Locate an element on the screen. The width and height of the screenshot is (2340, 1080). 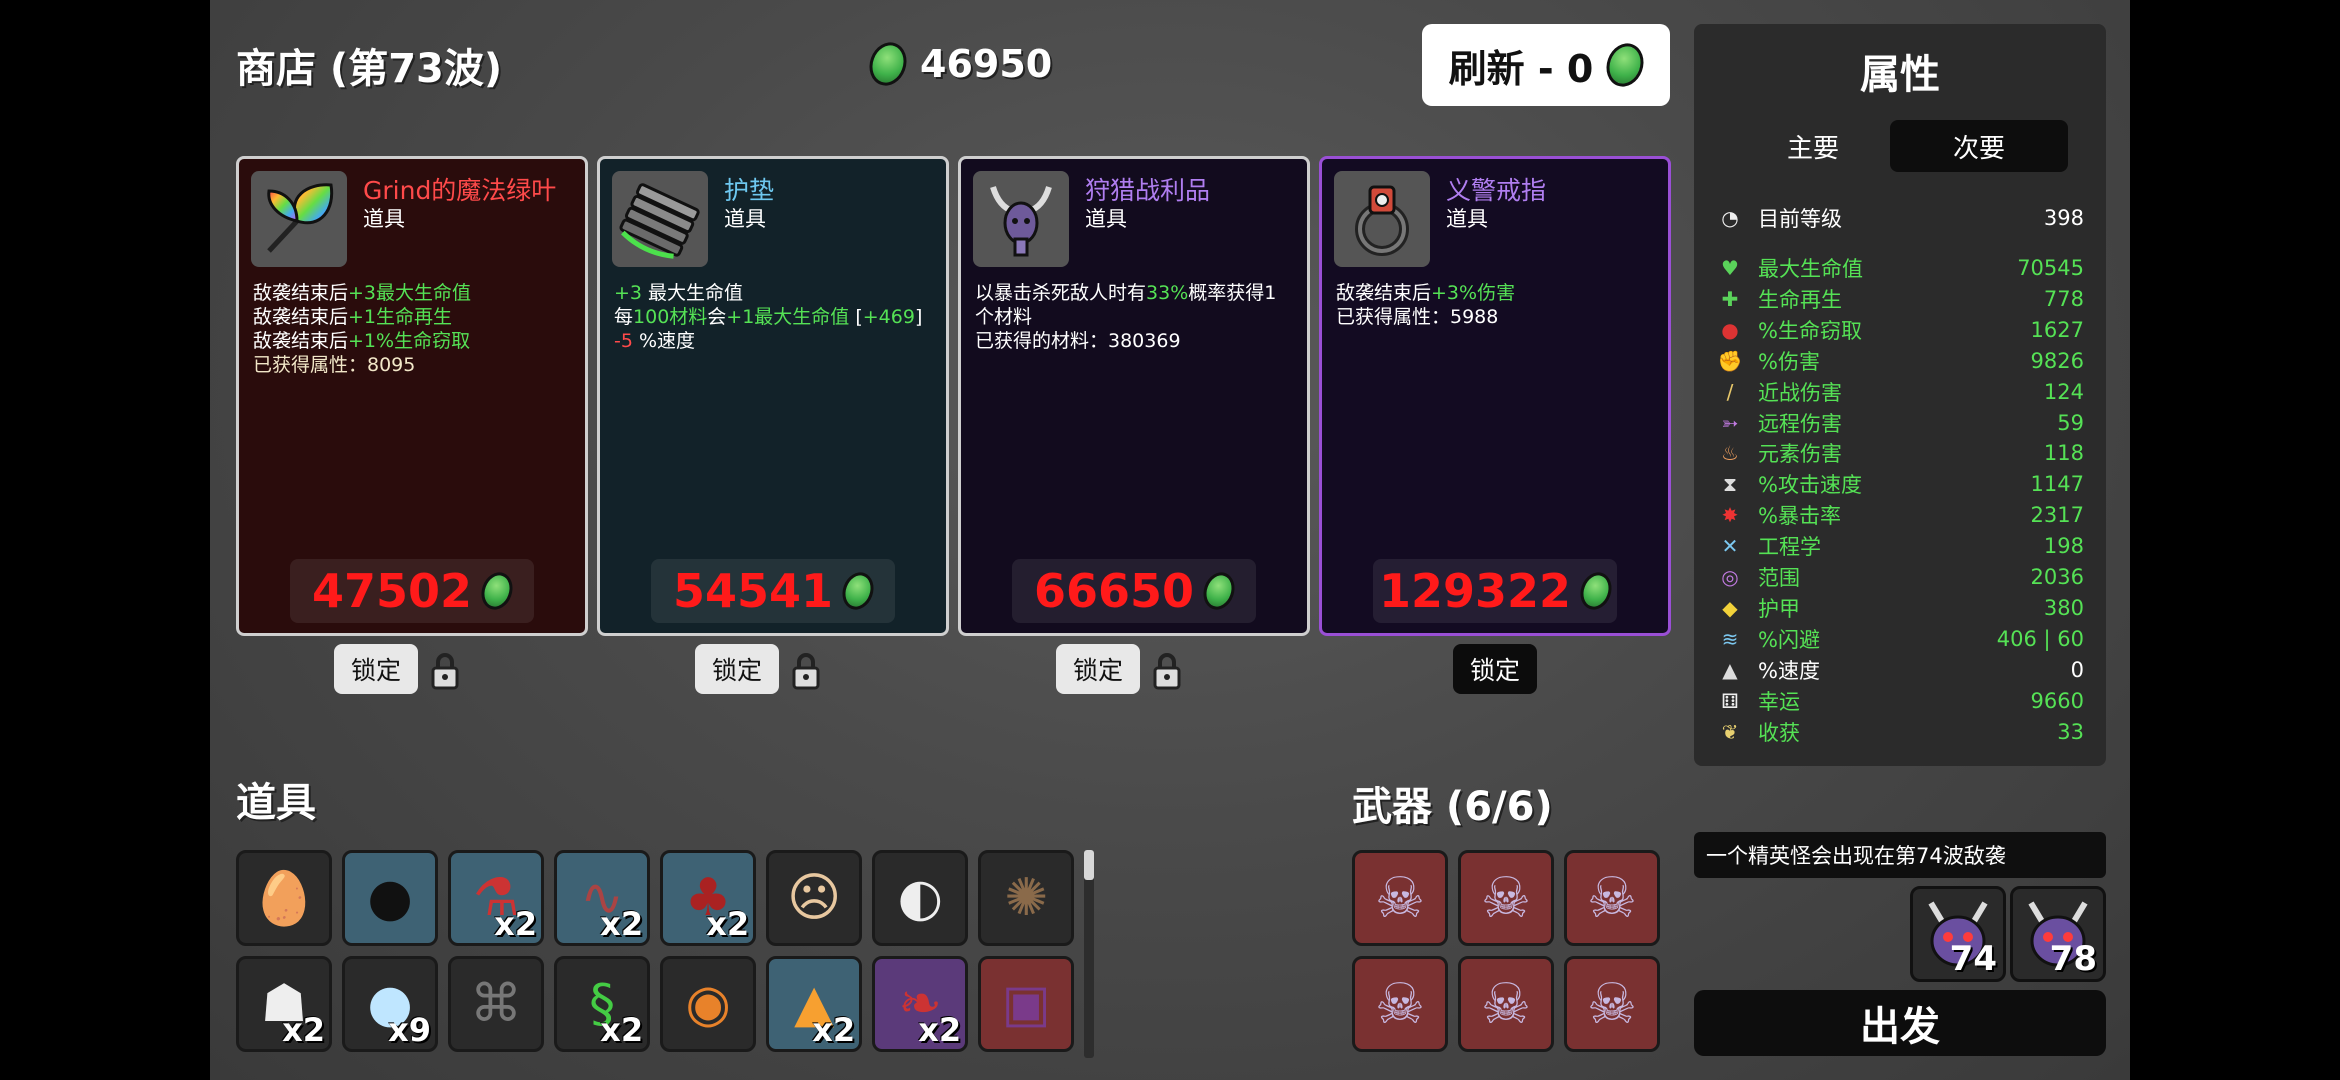
item-price: 47502 is located at coordinates (392, 591).